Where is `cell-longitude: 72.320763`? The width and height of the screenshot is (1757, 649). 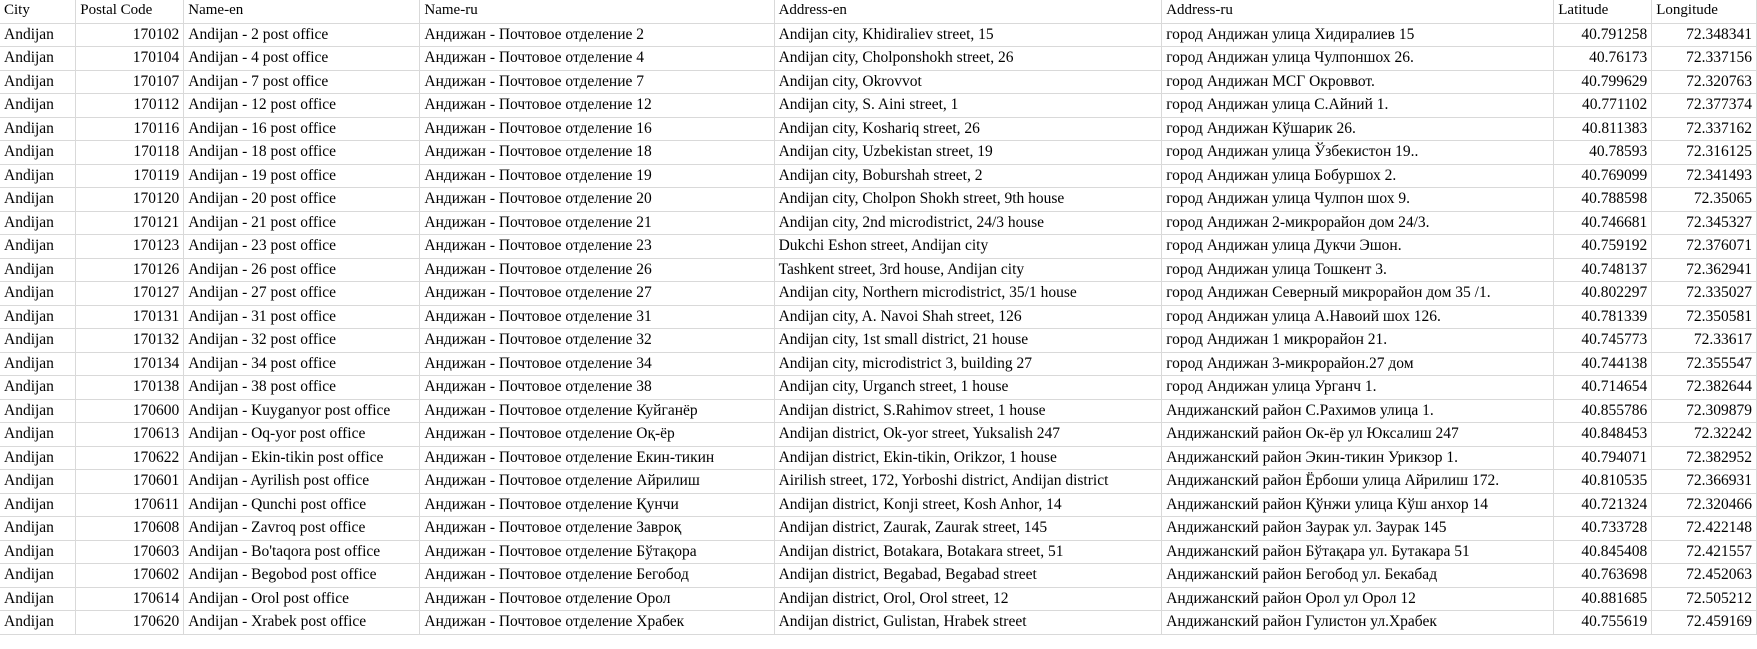
cell-longitude: 72.320763 is located at coordinates (1704, 82).